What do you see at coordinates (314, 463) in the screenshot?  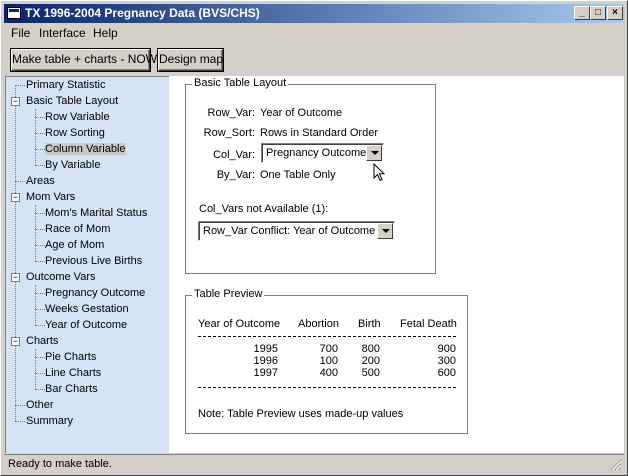 I see `status-bar: Ready to make table.` at bounding box center [314, 463].